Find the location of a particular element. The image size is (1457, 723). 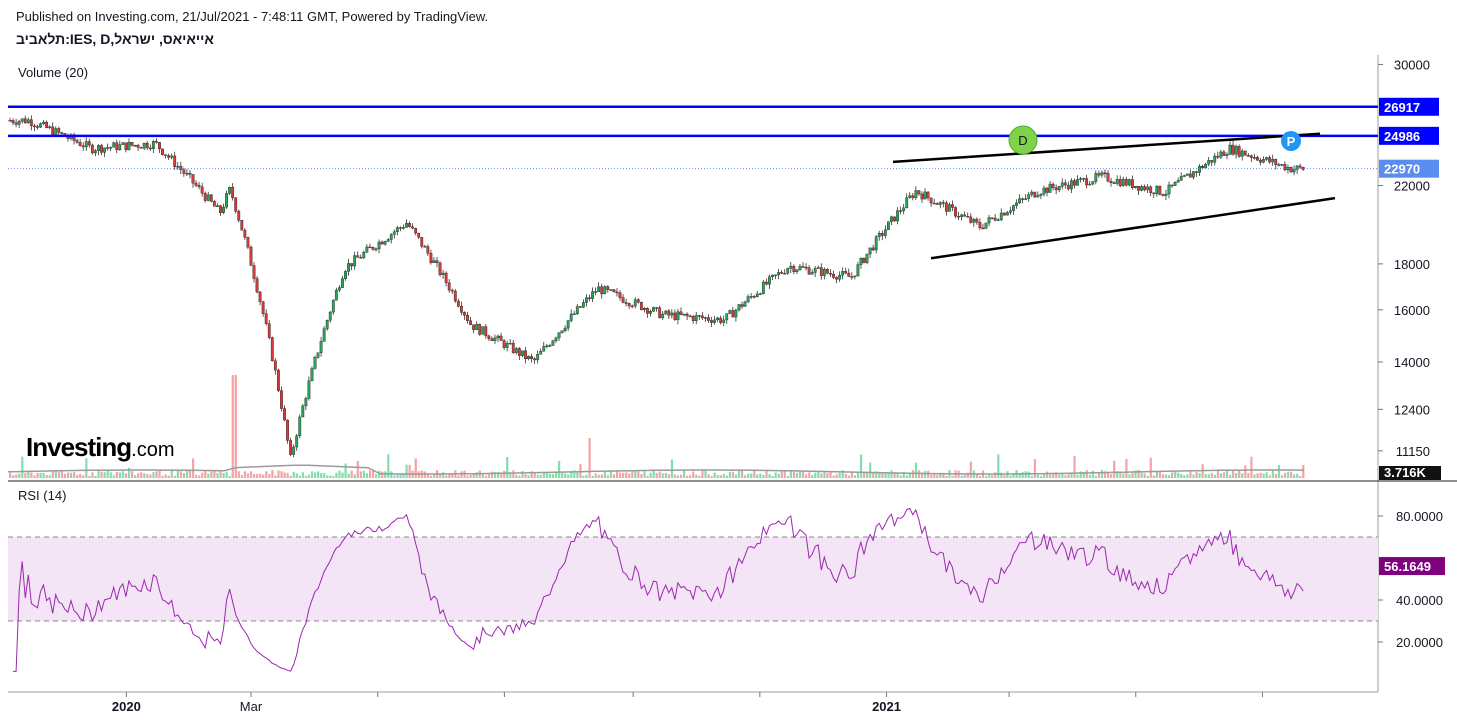

resistance-tag-label: 24986 is located at coordinates (1402, 136).